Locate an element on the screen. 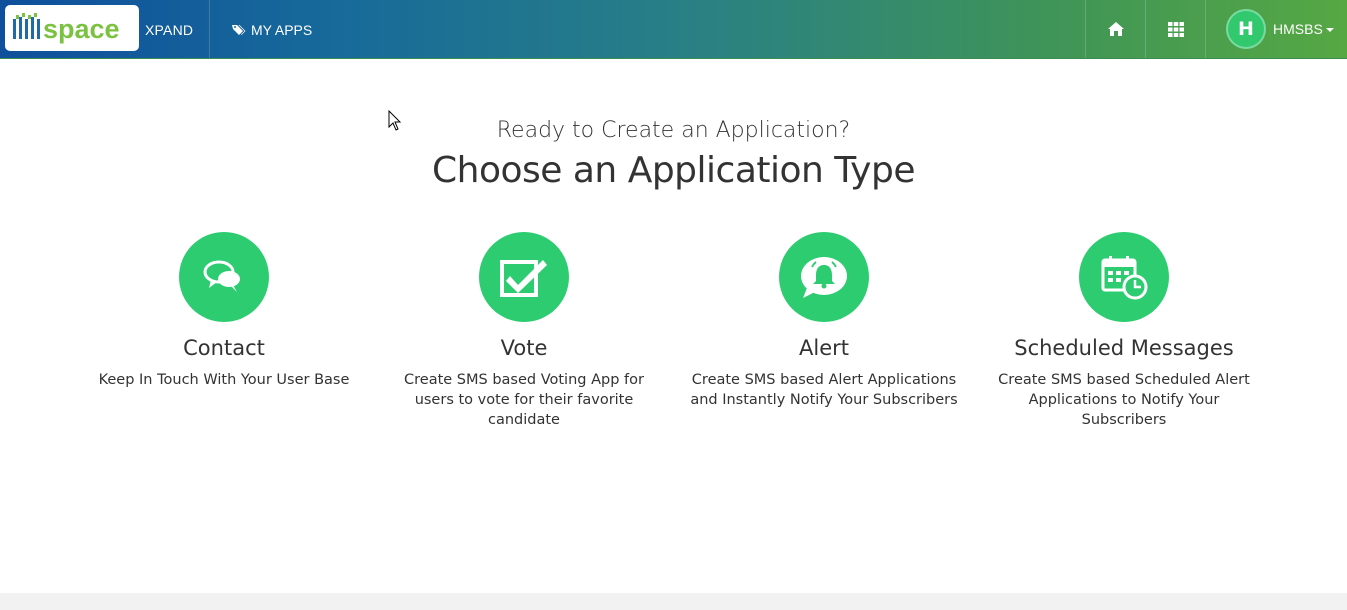 The height and width of the screenshot is (610, 1347). page-title: Choose an Application Type is located at coordinates (673, 170).